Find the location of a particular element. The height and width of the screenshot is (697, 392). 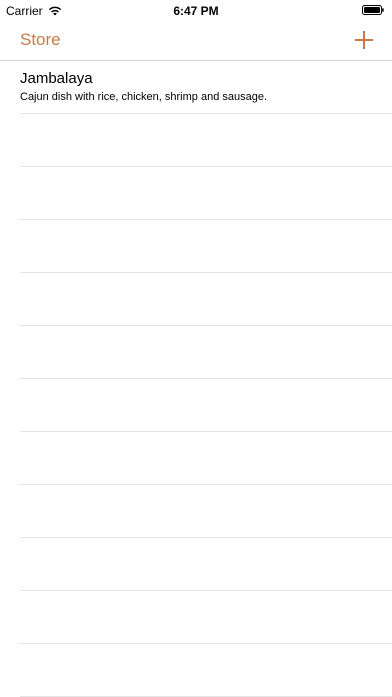

nav-title: Store is located at coordinates (40, 39).